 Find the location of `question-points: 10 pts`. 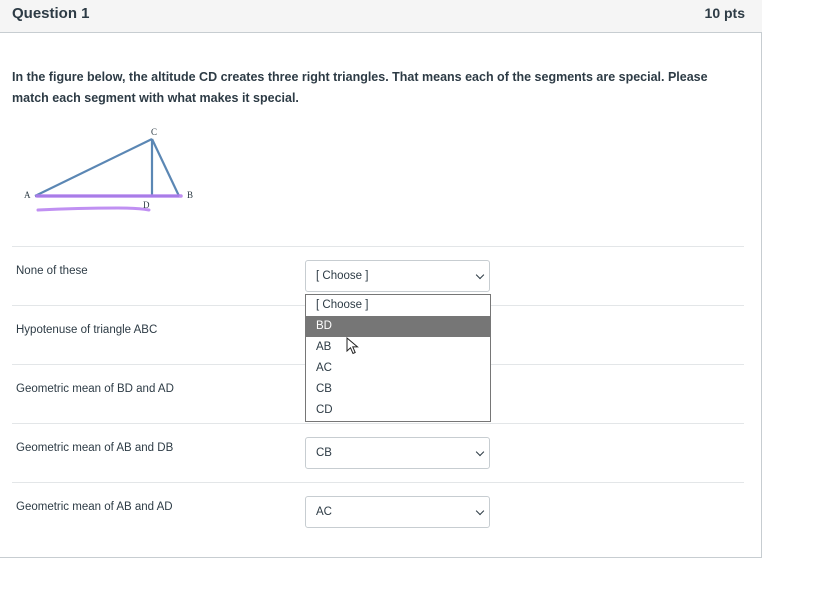

question-points: 10 pts is located at coordinates (724, 13).